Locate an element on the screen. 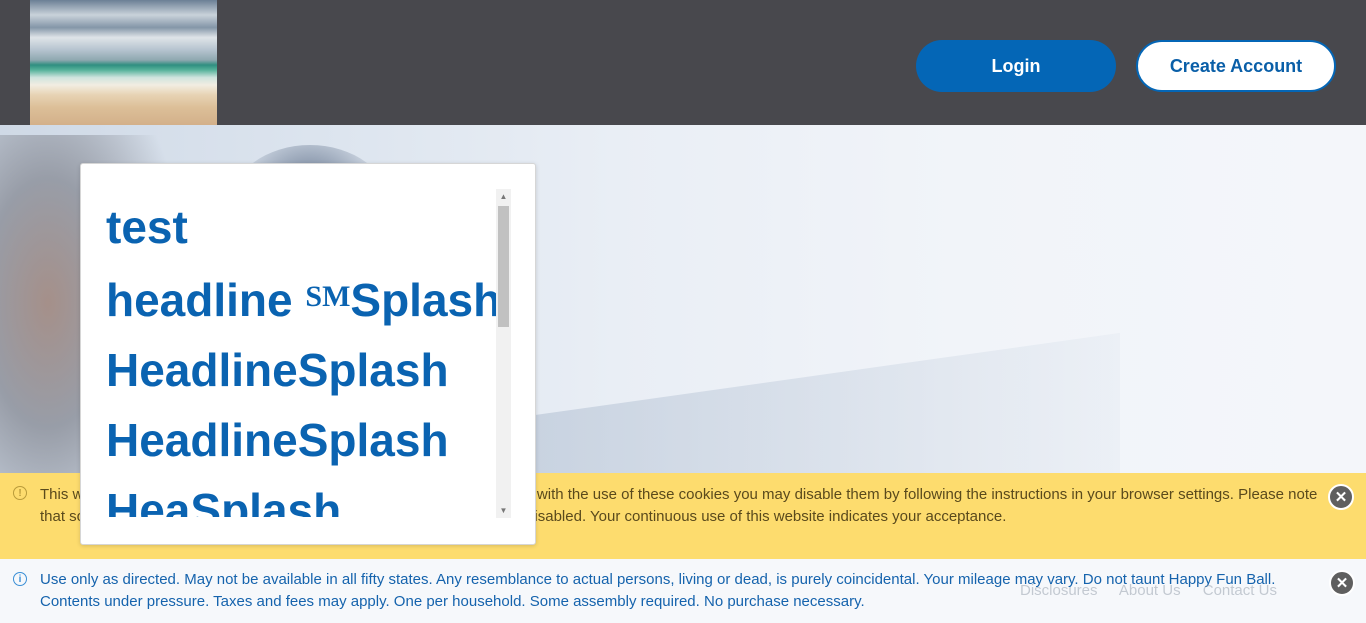 The image size is (1366, 623). service-mark: SM is located at coordinates (328, 296).